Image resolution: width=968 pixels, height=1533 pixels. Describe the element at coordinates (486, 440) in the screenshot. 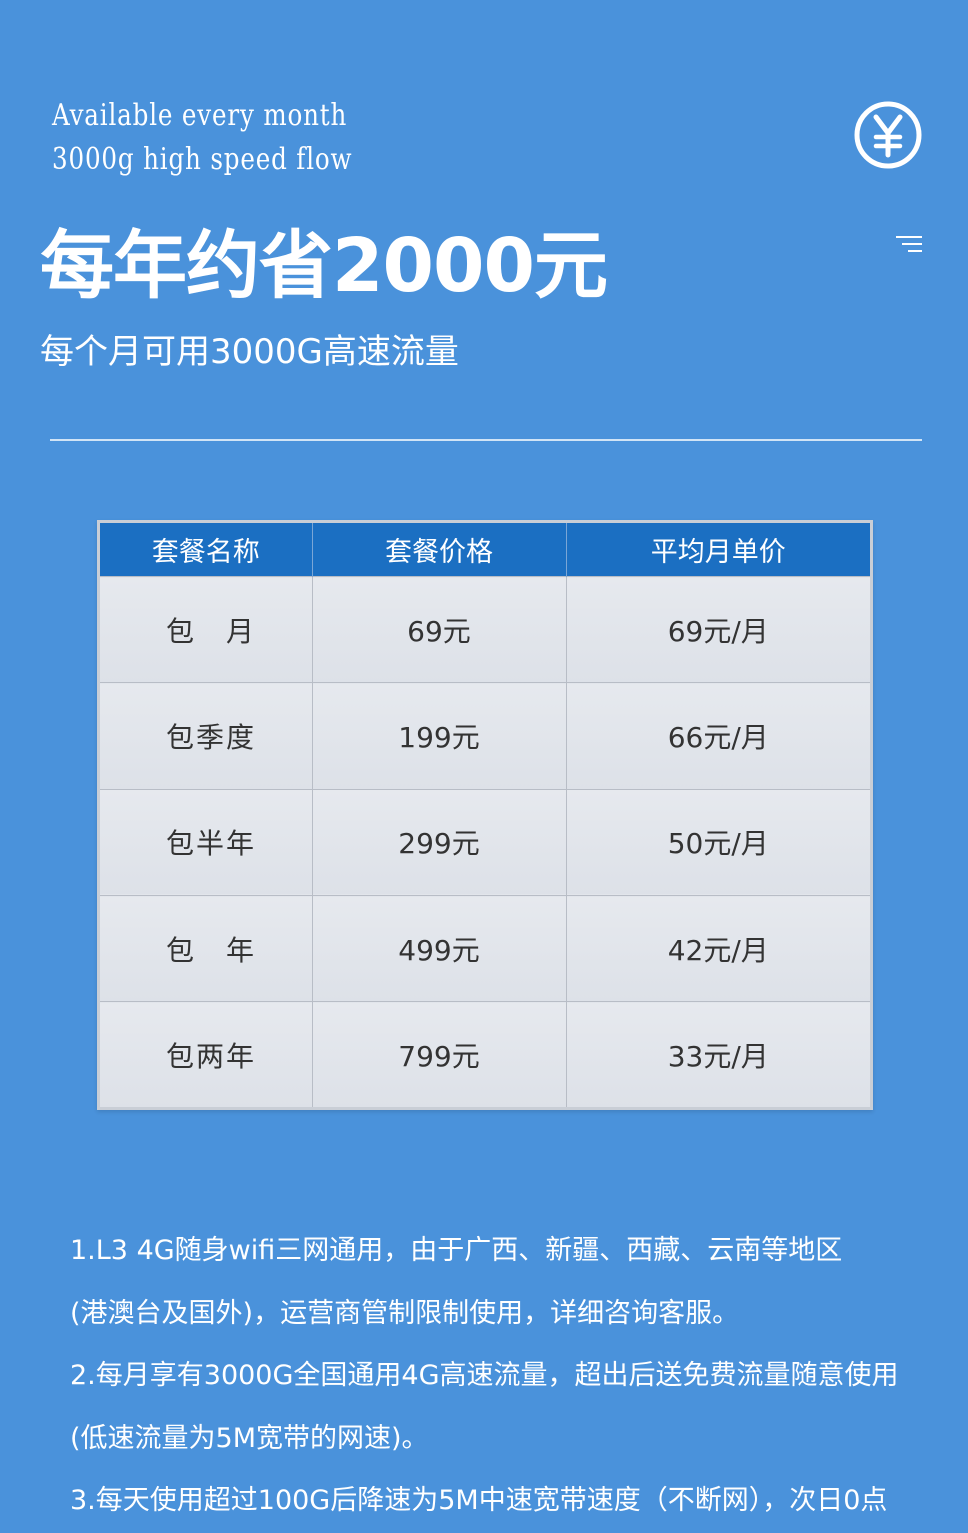

I see `divider` at that location.